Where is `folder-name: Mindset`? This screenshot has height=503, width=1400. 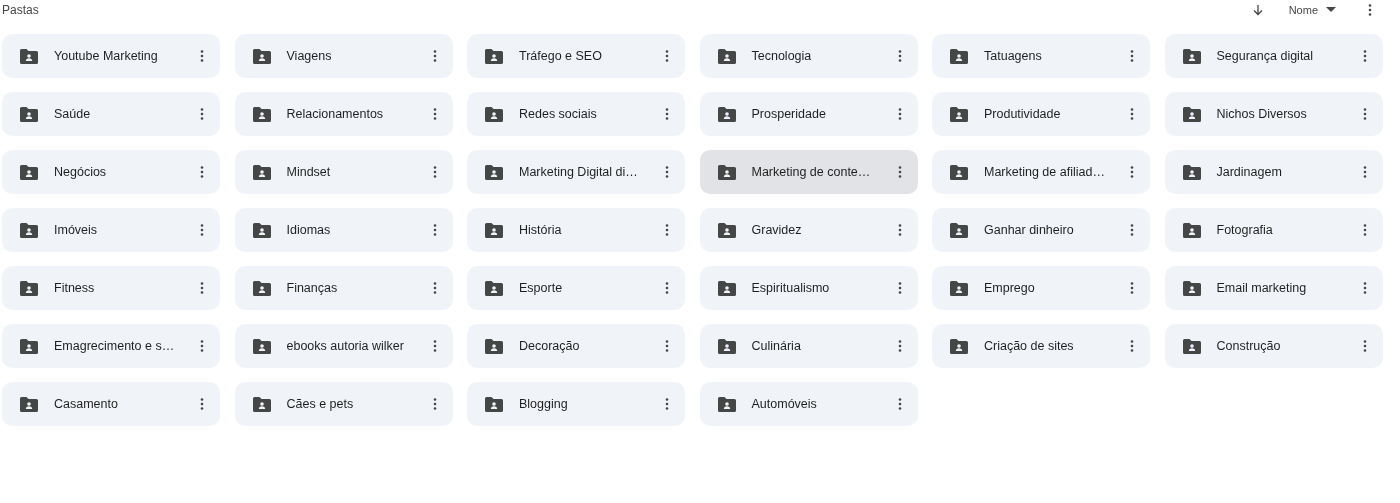
folder-name: Mindset is located at coordinates (309, 172).